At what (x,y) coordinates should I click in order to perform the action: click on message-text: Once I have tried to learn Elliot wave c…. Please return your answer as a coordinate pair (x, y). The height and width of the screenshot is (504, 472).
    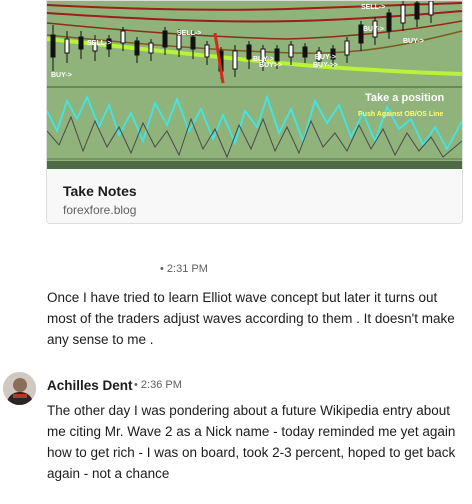
    Looking at the image, I should click on (251, 318).